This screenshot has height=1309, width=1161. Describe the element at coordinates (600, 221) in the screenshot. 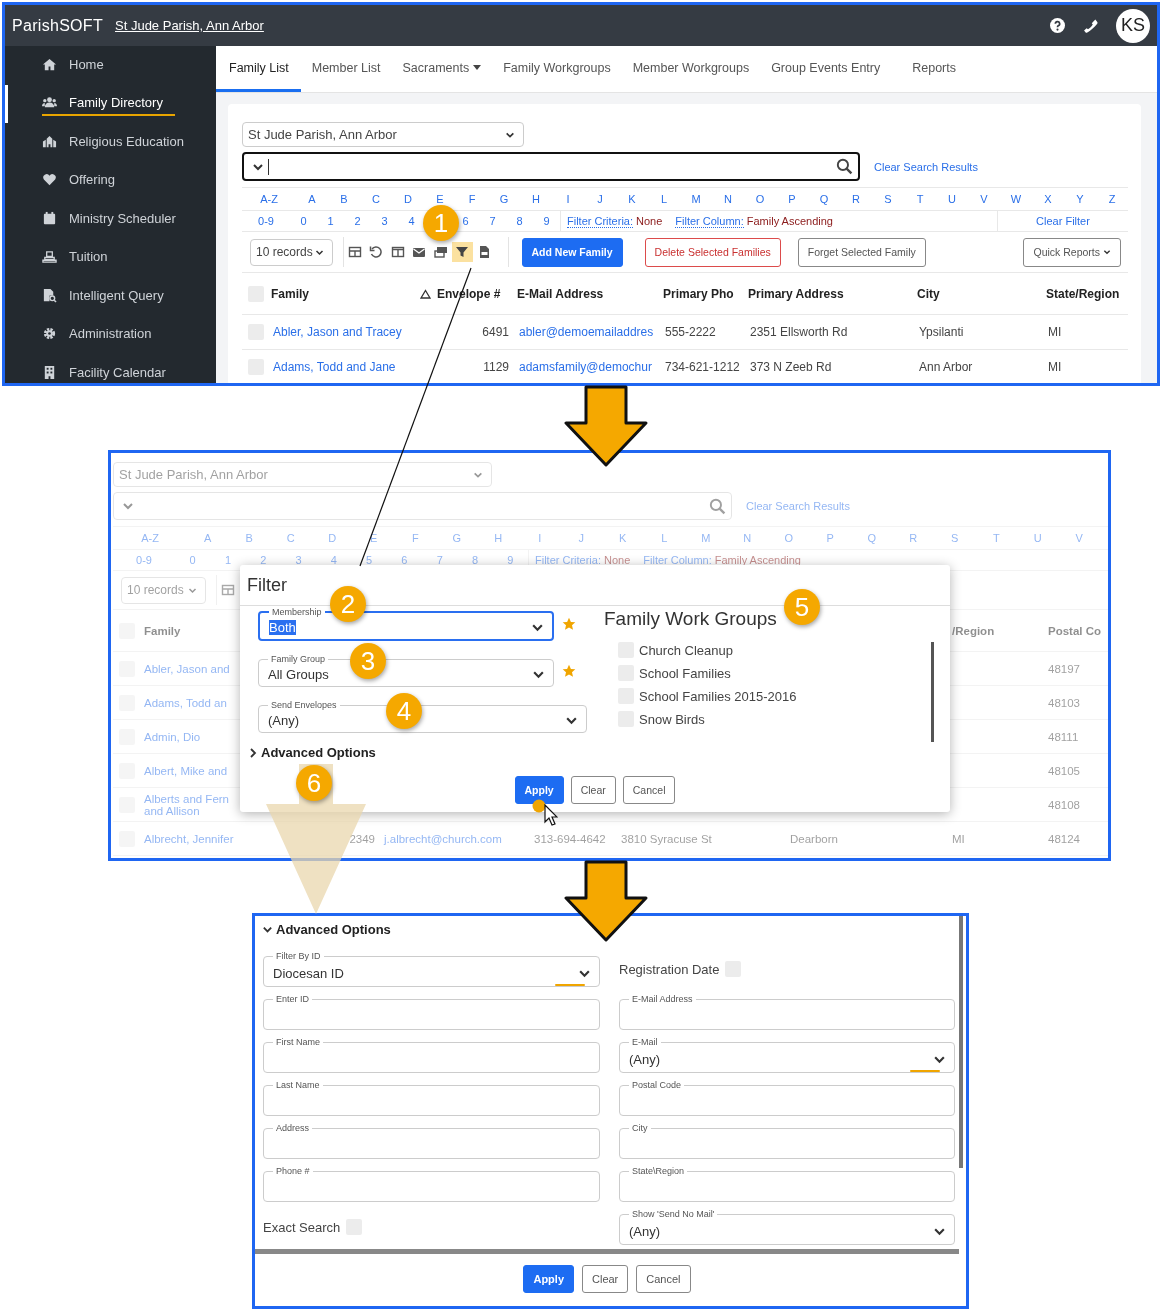

I see `filter-criteria-link: Filter Criteria:` at that location.